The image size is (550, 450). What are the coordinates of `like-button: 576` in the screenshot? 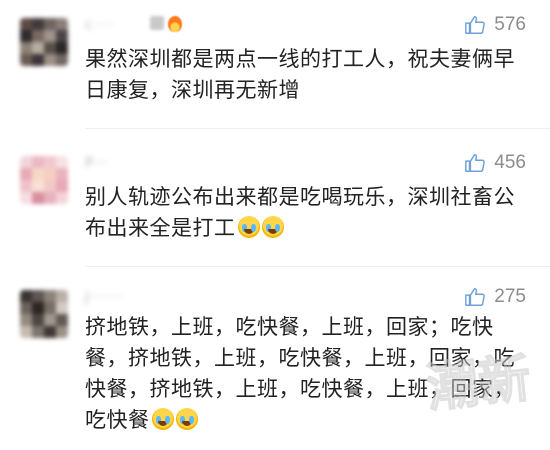 It's located at (495, 25).